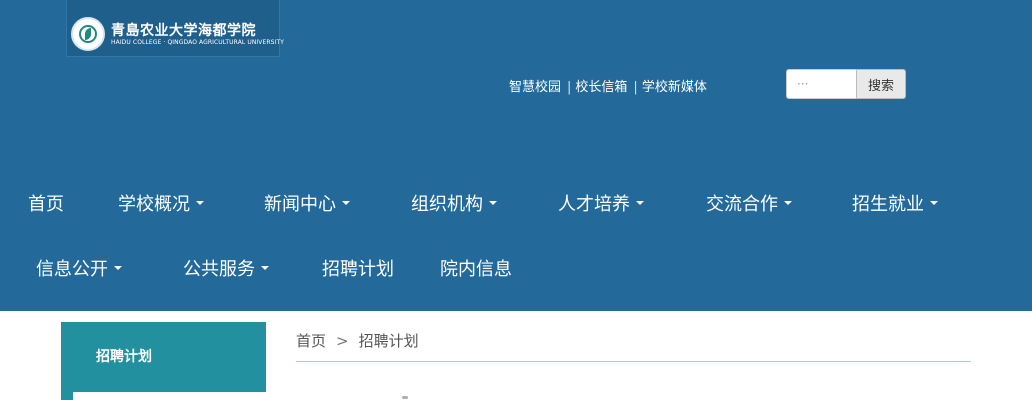  I want to click on nav-item-disclosure: 信息公开, so click(79, 270).